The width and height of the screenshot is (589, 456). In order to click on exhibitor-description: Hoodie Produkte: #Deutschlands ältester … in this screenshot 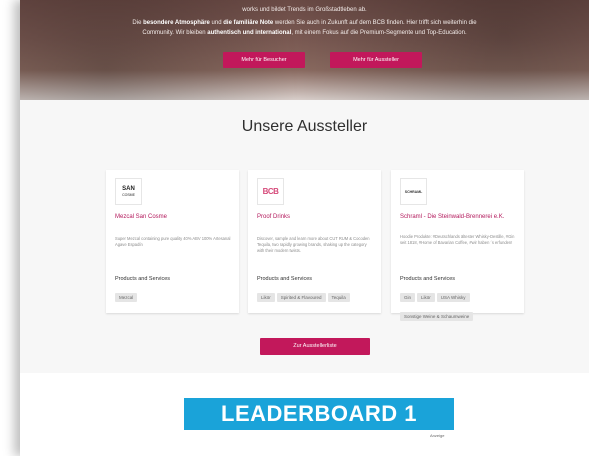, I will do `click(457, 240)`.